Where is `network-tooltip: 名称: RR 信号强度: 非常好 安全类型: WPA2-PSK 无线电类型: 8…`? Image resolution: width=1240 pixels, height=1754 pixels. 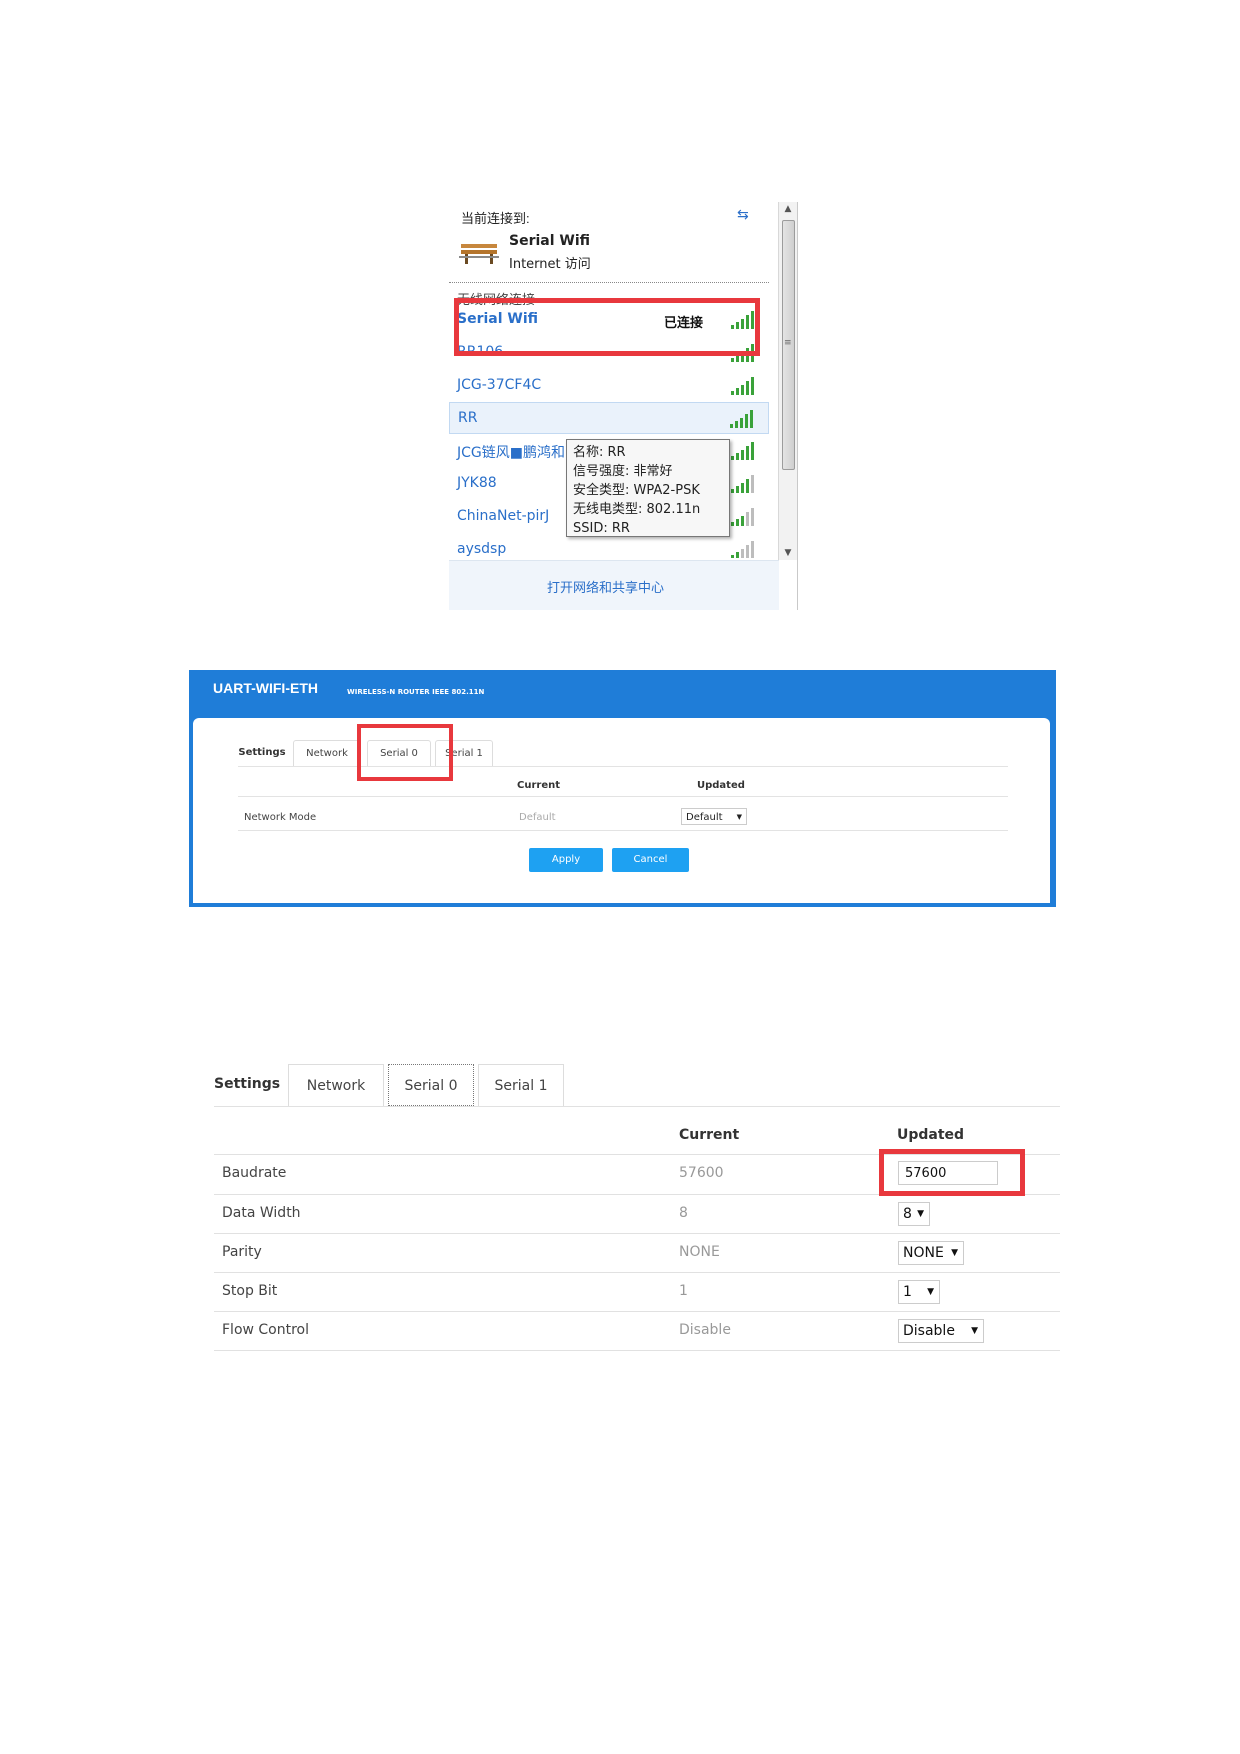
network-tooltip: 名称: RR 信号强度: 非常好 安全类型: WPA2-PSK 无线电类型: 8… is located at coordinates (648, 488).